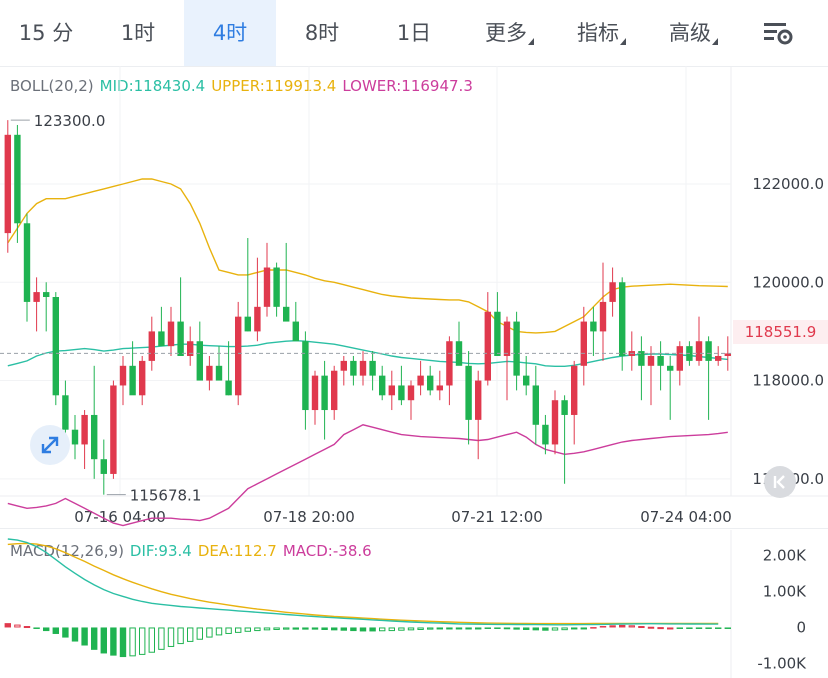 Image resolution: width=828 pixels, height=678 pixels. Describe the element at coordinates (782, 664) in the screenshot. I see `macd-y-tick-label: -1.00K` at that location.